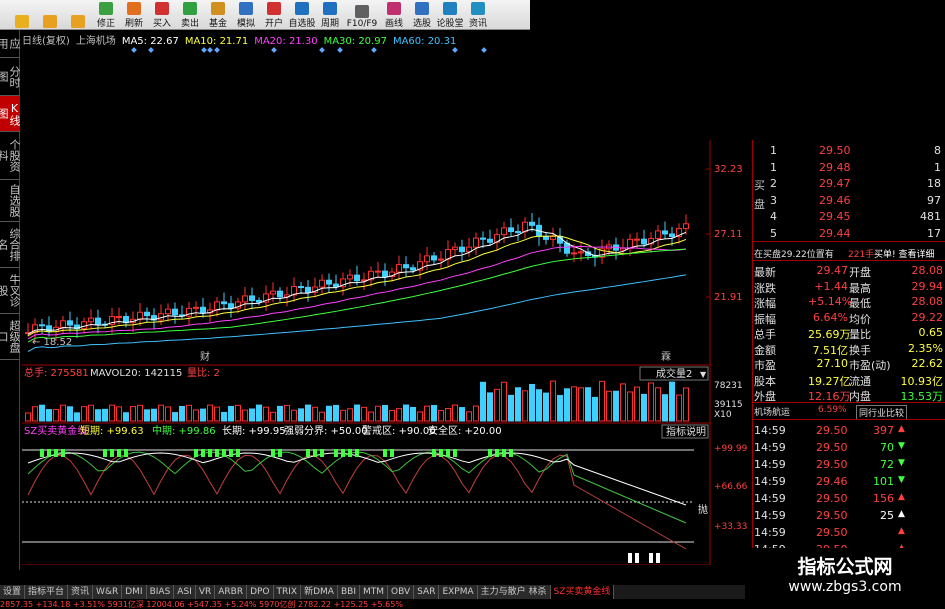  Describe the element at coordinates (81, 592) in the screenshot. I see `indicator-tab-2: 资讯` at that location.